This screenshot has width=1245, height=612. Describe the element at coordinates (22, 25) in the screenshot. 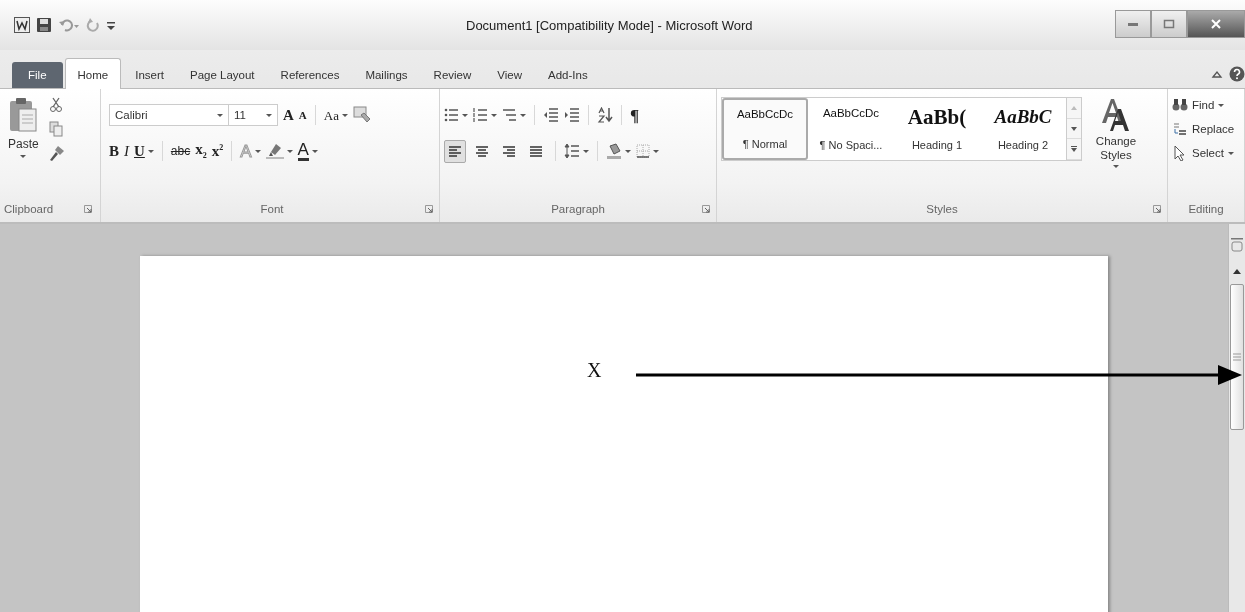

I see `app-icon` at that location.